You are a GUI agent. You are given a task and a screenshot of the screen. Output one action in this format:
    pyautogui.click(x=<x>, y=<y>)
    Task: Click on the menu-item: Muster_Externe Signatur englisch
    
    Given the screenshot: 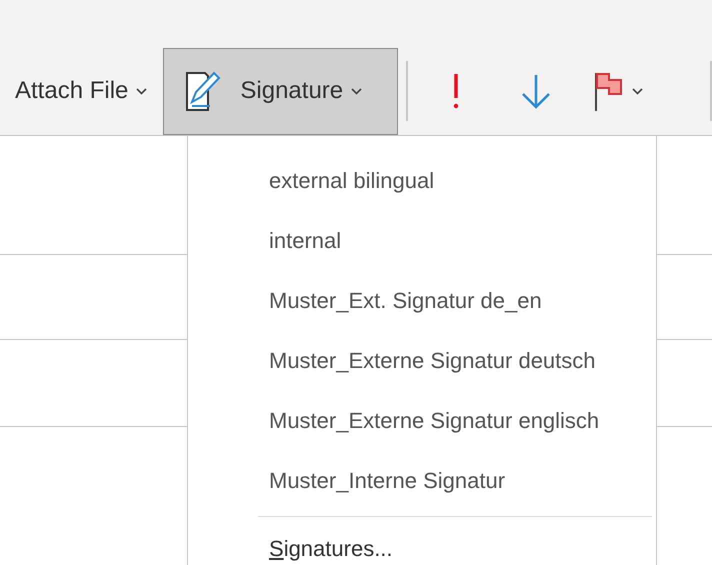 What is the action you would take?
    pyautogui.click(x=422, y=420)
    